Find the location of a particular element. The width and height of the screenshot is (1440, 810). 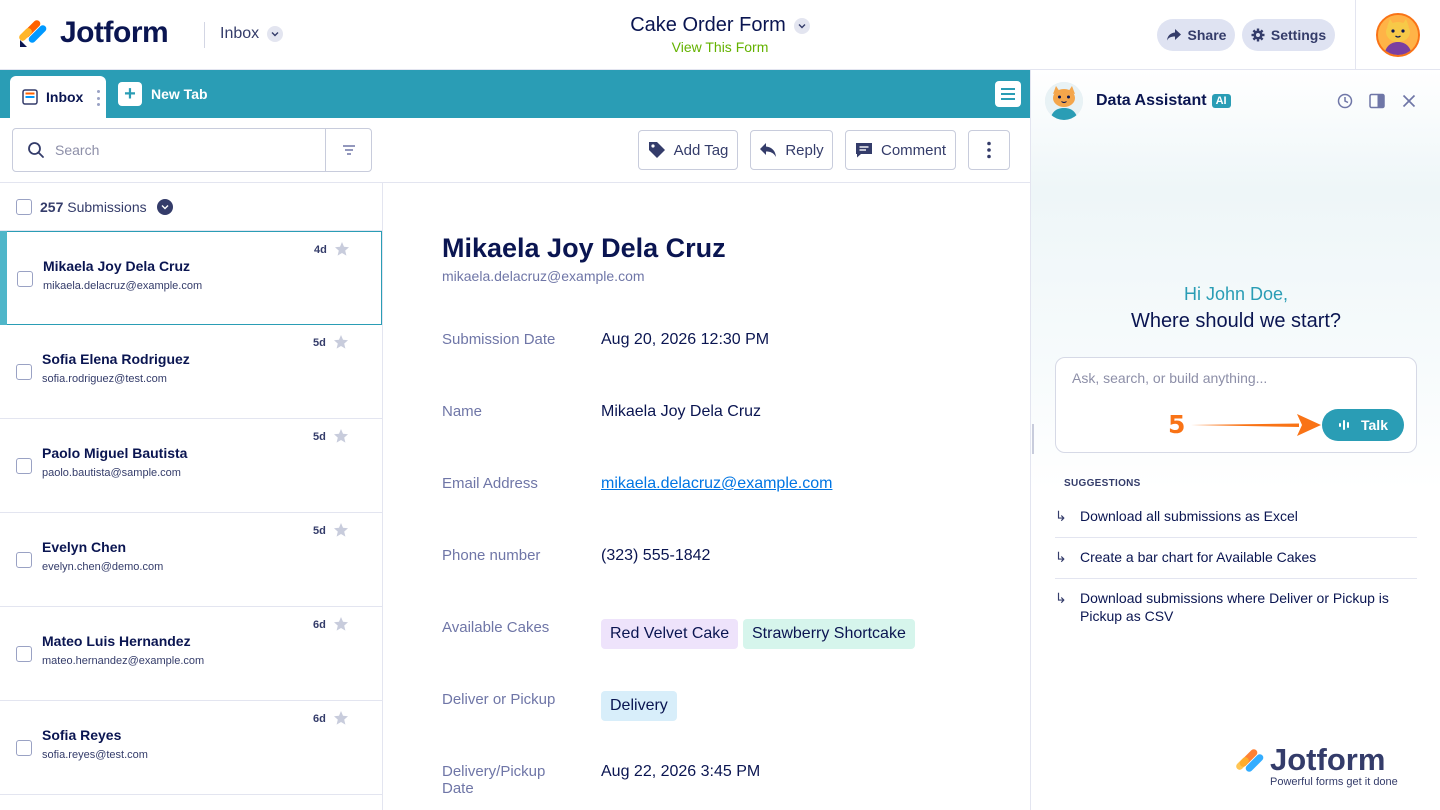

row-email: sofia.rodriguez@test.com is located at coordinates (104, 379).